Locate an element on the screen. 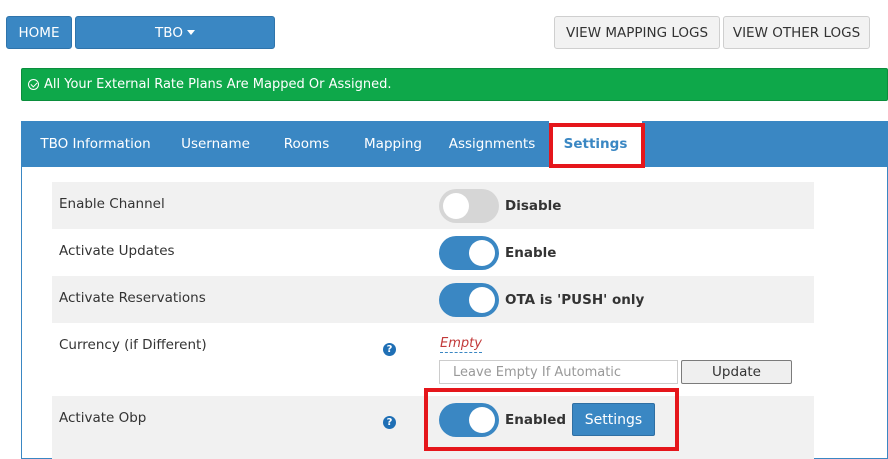 Image resolution: width=888 pixels, height=459 pixels. tab-label: Assignments is located at coordinates (492, 144).